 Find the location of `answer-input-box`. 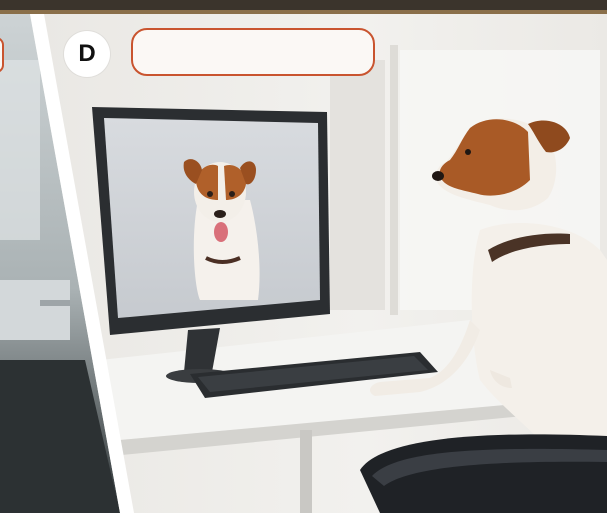

answer-input-box is located at coordinates (253, 52).